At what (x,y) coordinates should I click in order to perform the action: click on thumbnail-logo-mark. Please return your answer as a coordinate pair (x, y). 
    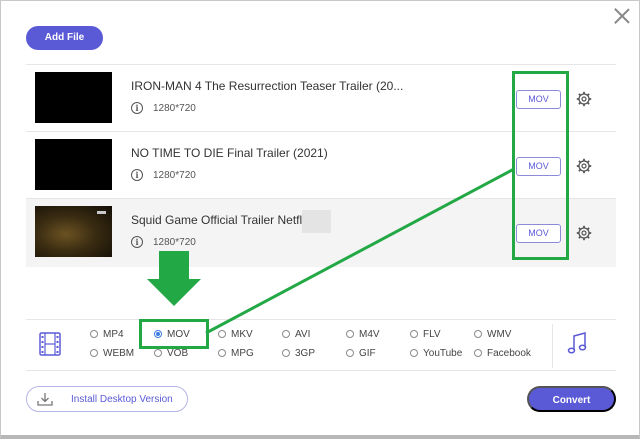
    Looking at the image, I should click on (101, 212).